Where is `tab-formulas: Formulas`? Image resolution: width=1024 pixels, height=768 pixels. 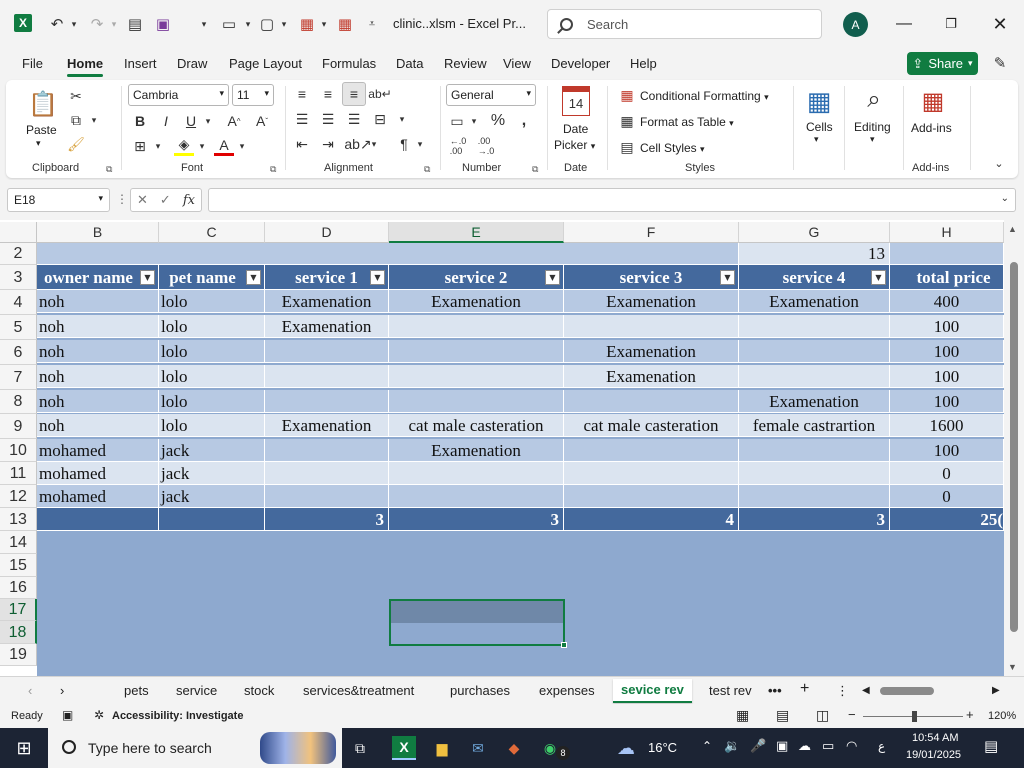
tab-formulas: Formulas is located at coordinates (349, 63).